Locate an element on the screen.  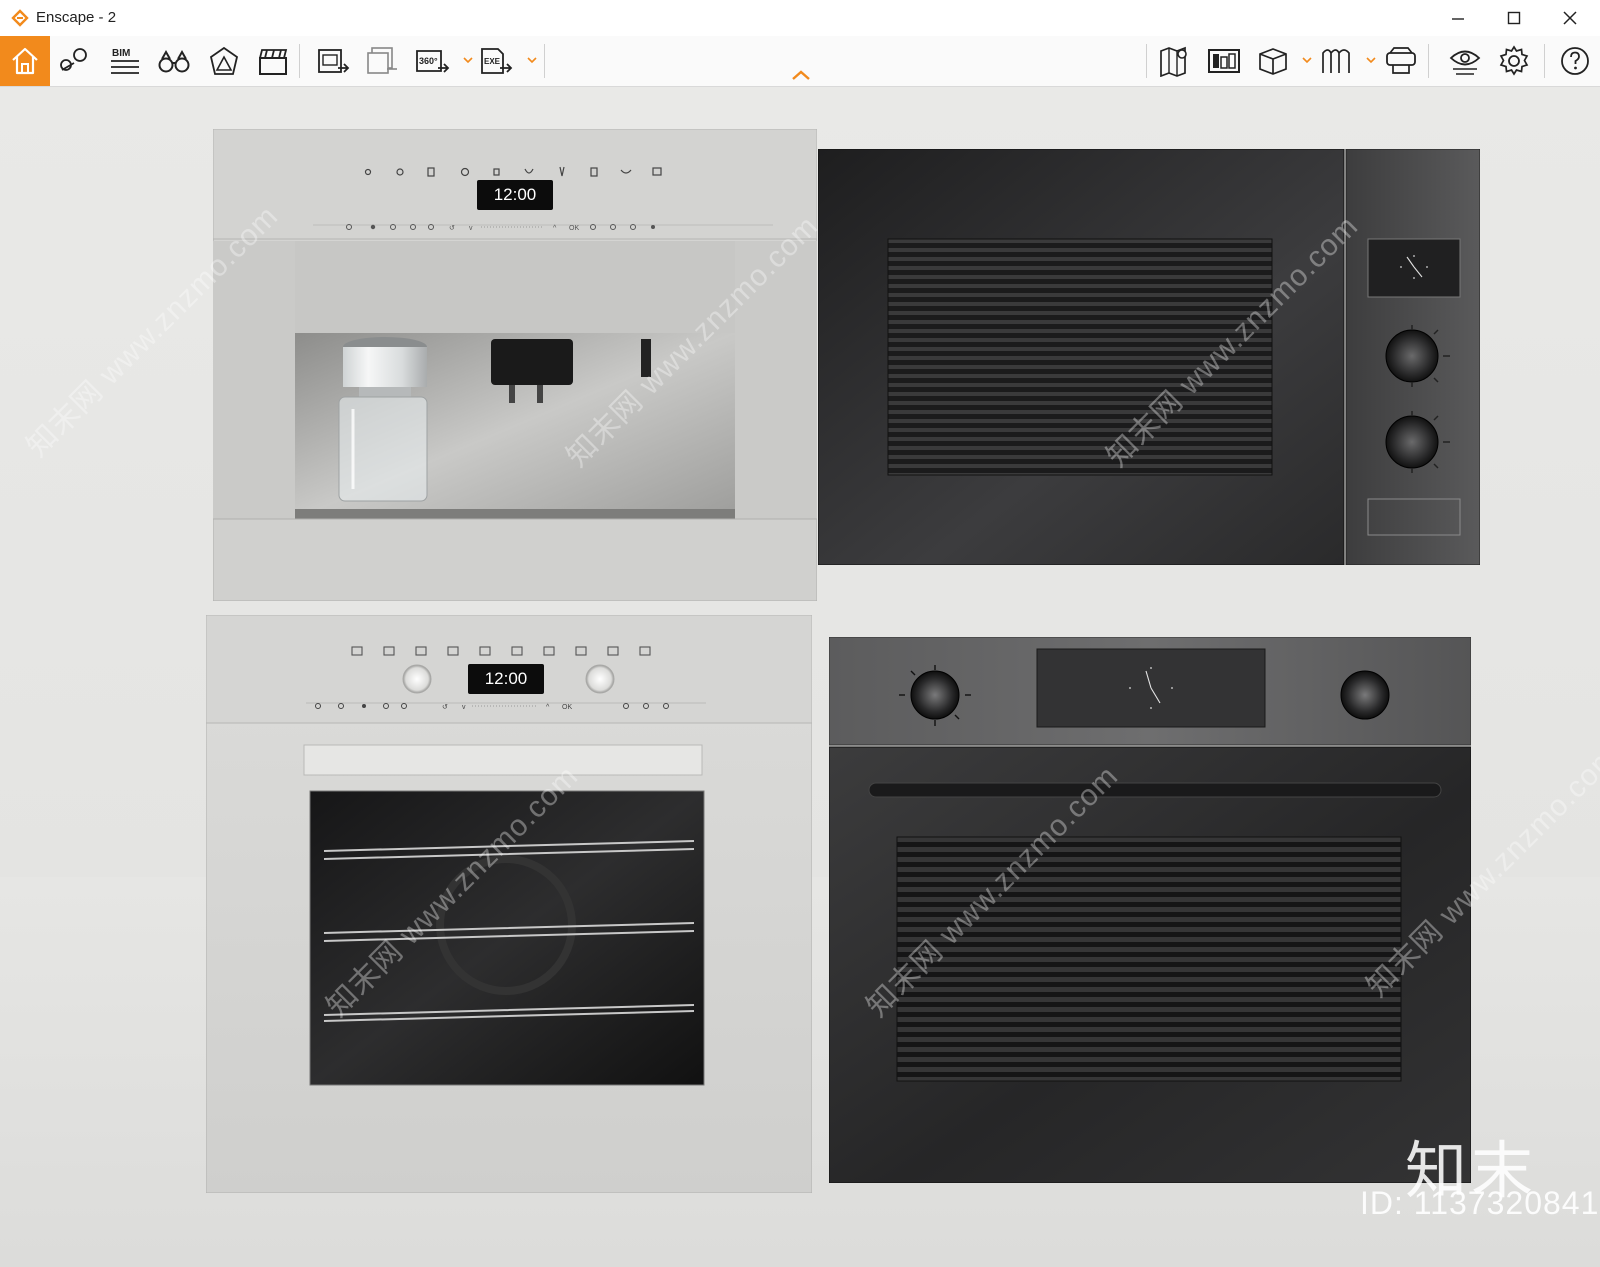
explore-button is located at coordinates (174, 61).